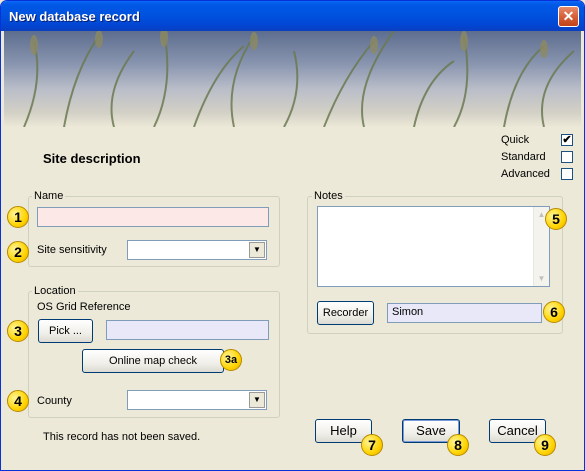 The width and height of the screenshot is (585, 471). I want to click on name-field, so click(153, 217).